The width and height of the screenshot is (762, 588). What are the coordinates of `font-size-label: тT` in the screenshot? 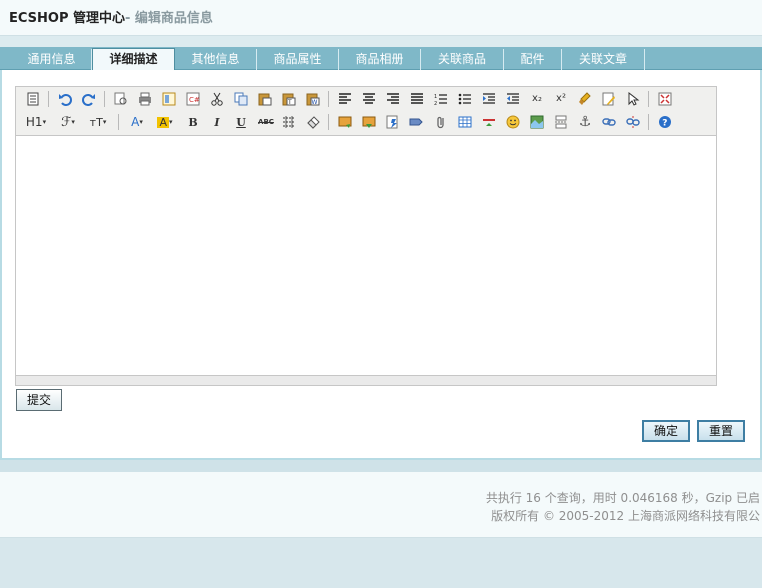 It's located at (96, 122).